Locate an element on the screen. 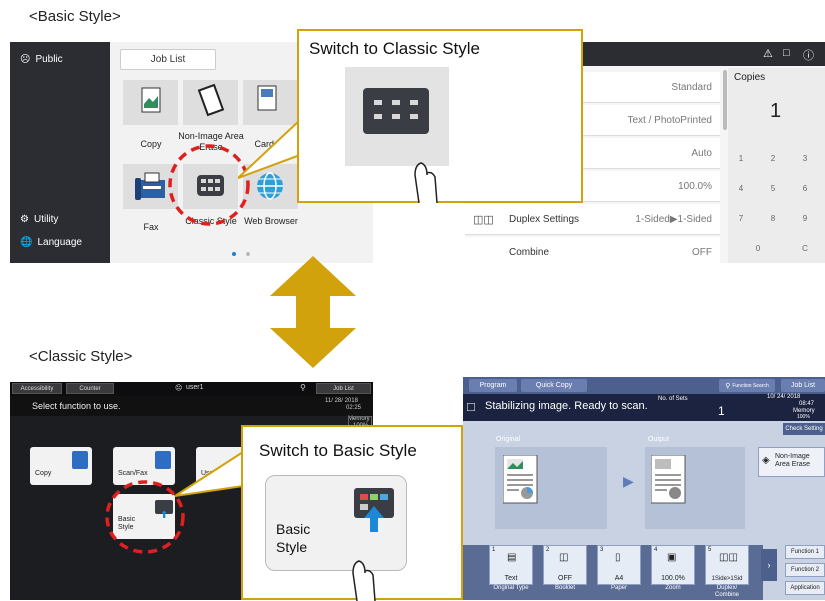 This screenshot has width=825, height=601. function-1-tab: Function 1 is located at coordinates (805, 552).